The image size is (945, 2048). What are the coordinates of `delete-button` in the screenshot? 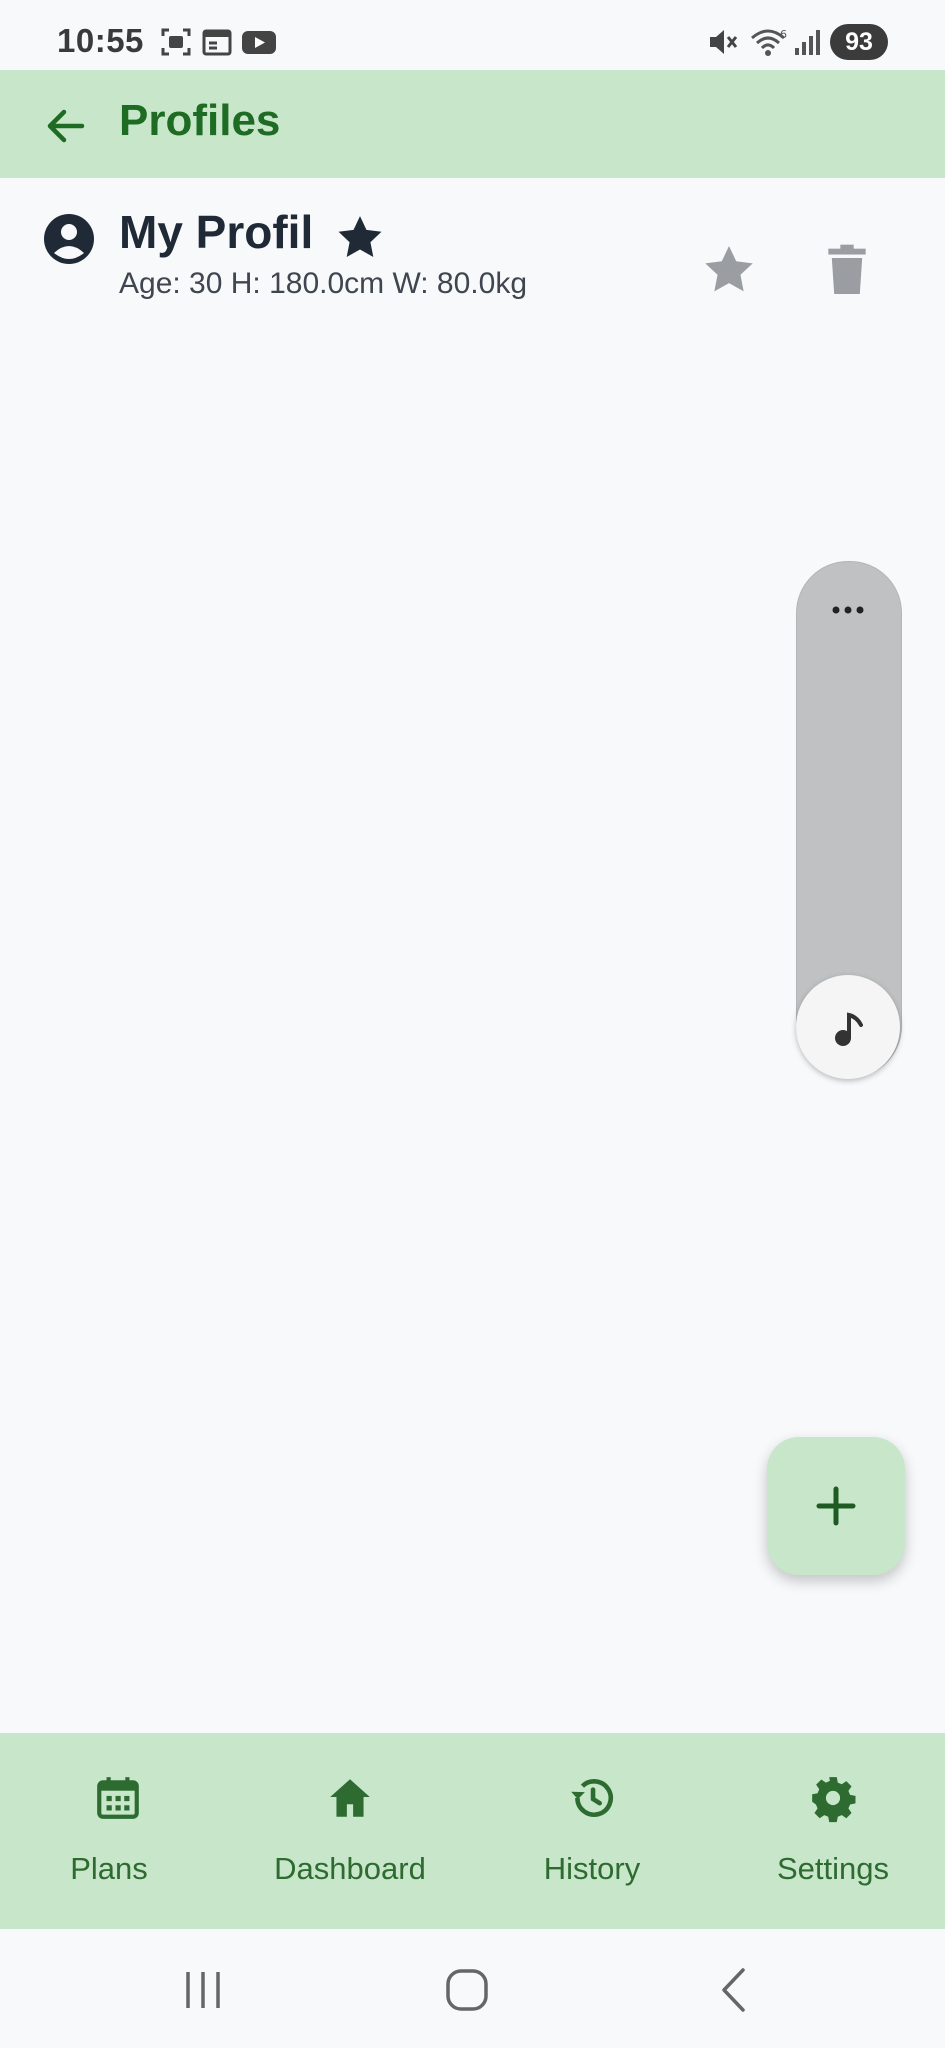 It's located at (847, 270).